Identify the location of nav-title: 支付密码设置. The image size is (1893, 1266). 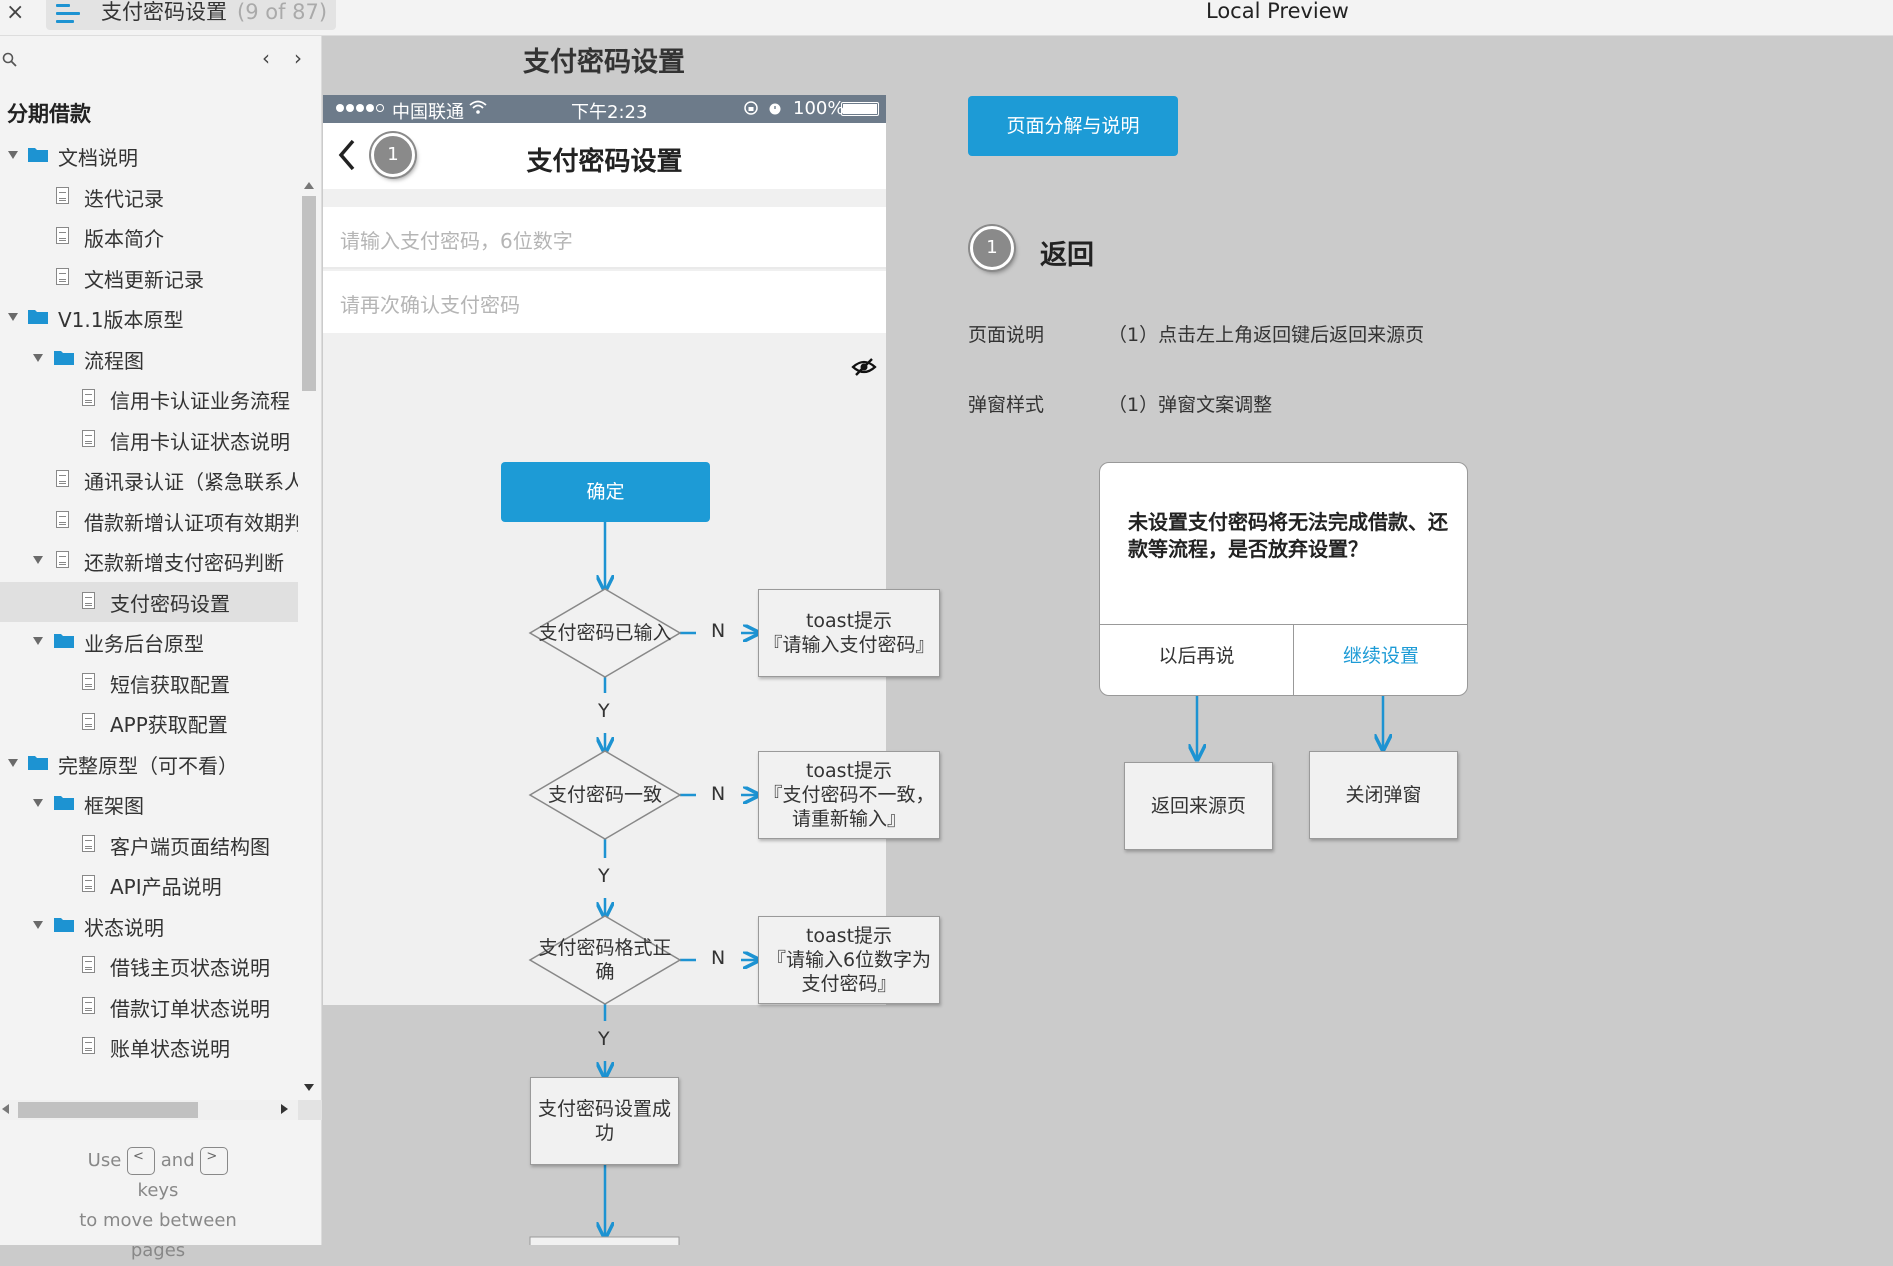
(604, 162).